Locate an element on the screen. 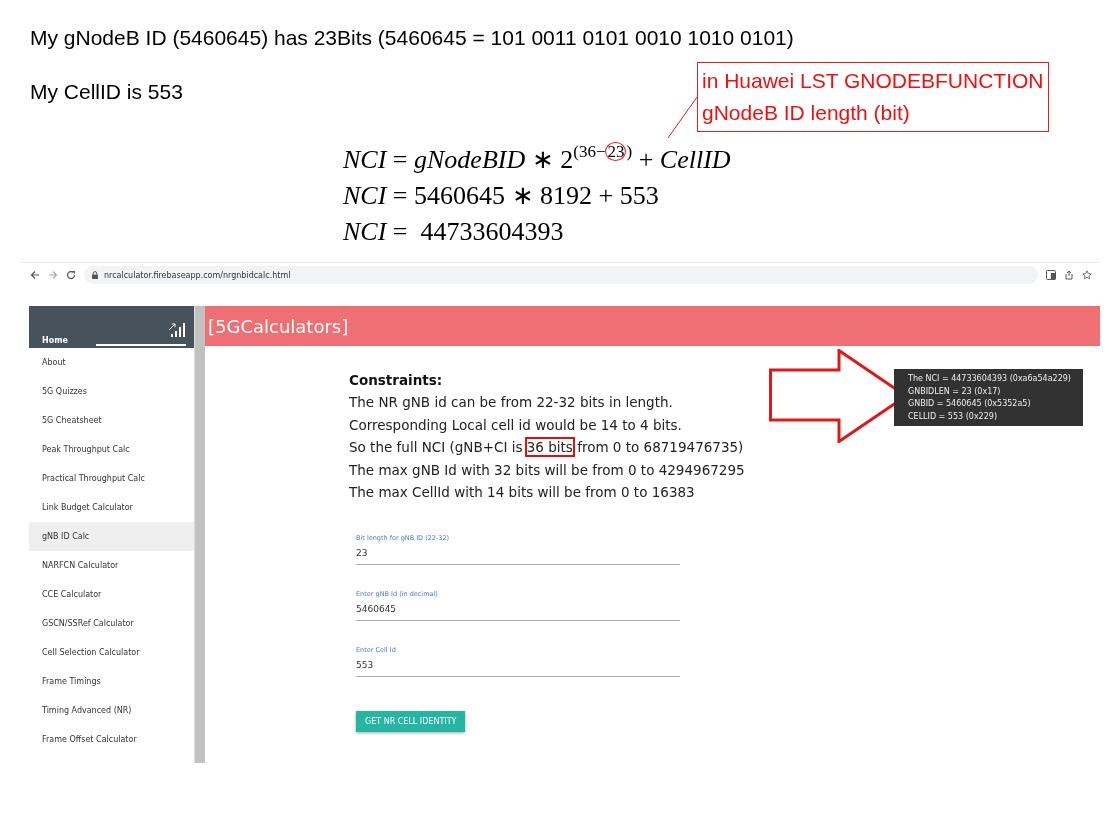 The image size is (1109, 832). sidebar-item: NARFCN Calculator is located at coordinates (111, 565).